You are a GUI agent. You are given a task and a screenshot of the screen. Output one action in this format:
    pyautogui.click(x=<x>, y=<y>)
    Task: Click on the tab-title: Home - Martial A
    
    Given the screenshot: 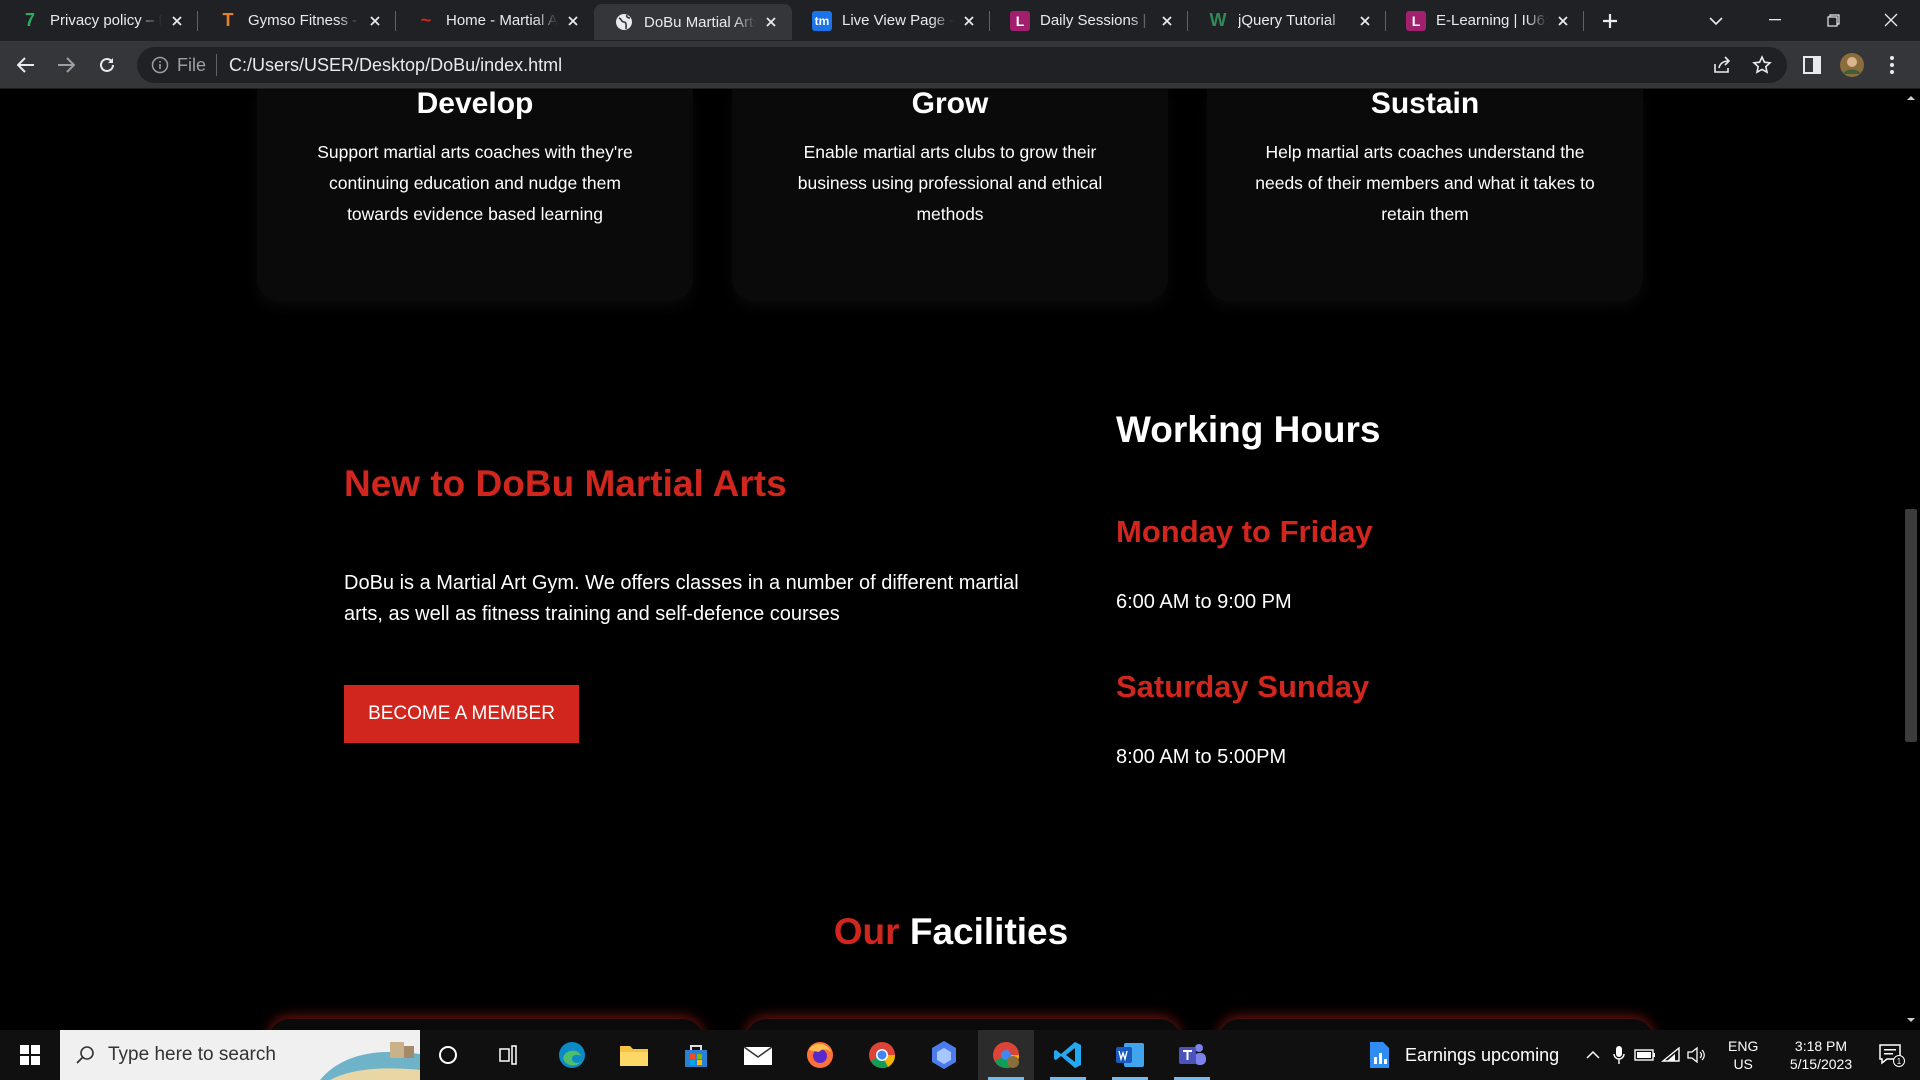 What is the action you would take?
    pyautogui.click(x=502, y=20)
    